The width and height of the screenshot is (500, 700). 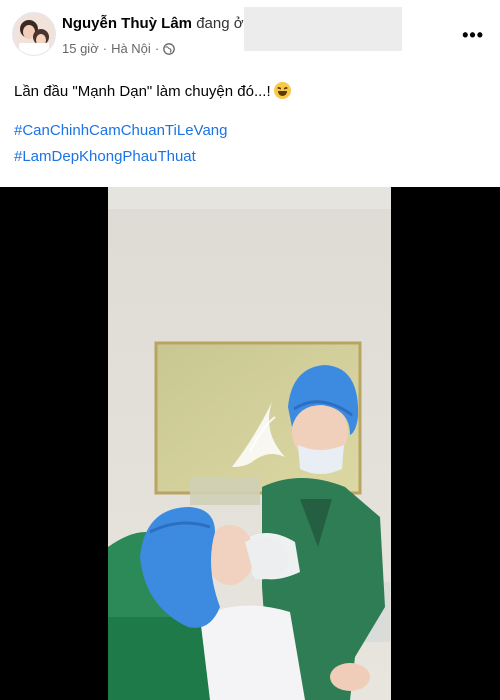 What do you see at coordinates (473, 35) in the screenshot?
I see `more-options-icon: •••` at bounding box center [473, 35].